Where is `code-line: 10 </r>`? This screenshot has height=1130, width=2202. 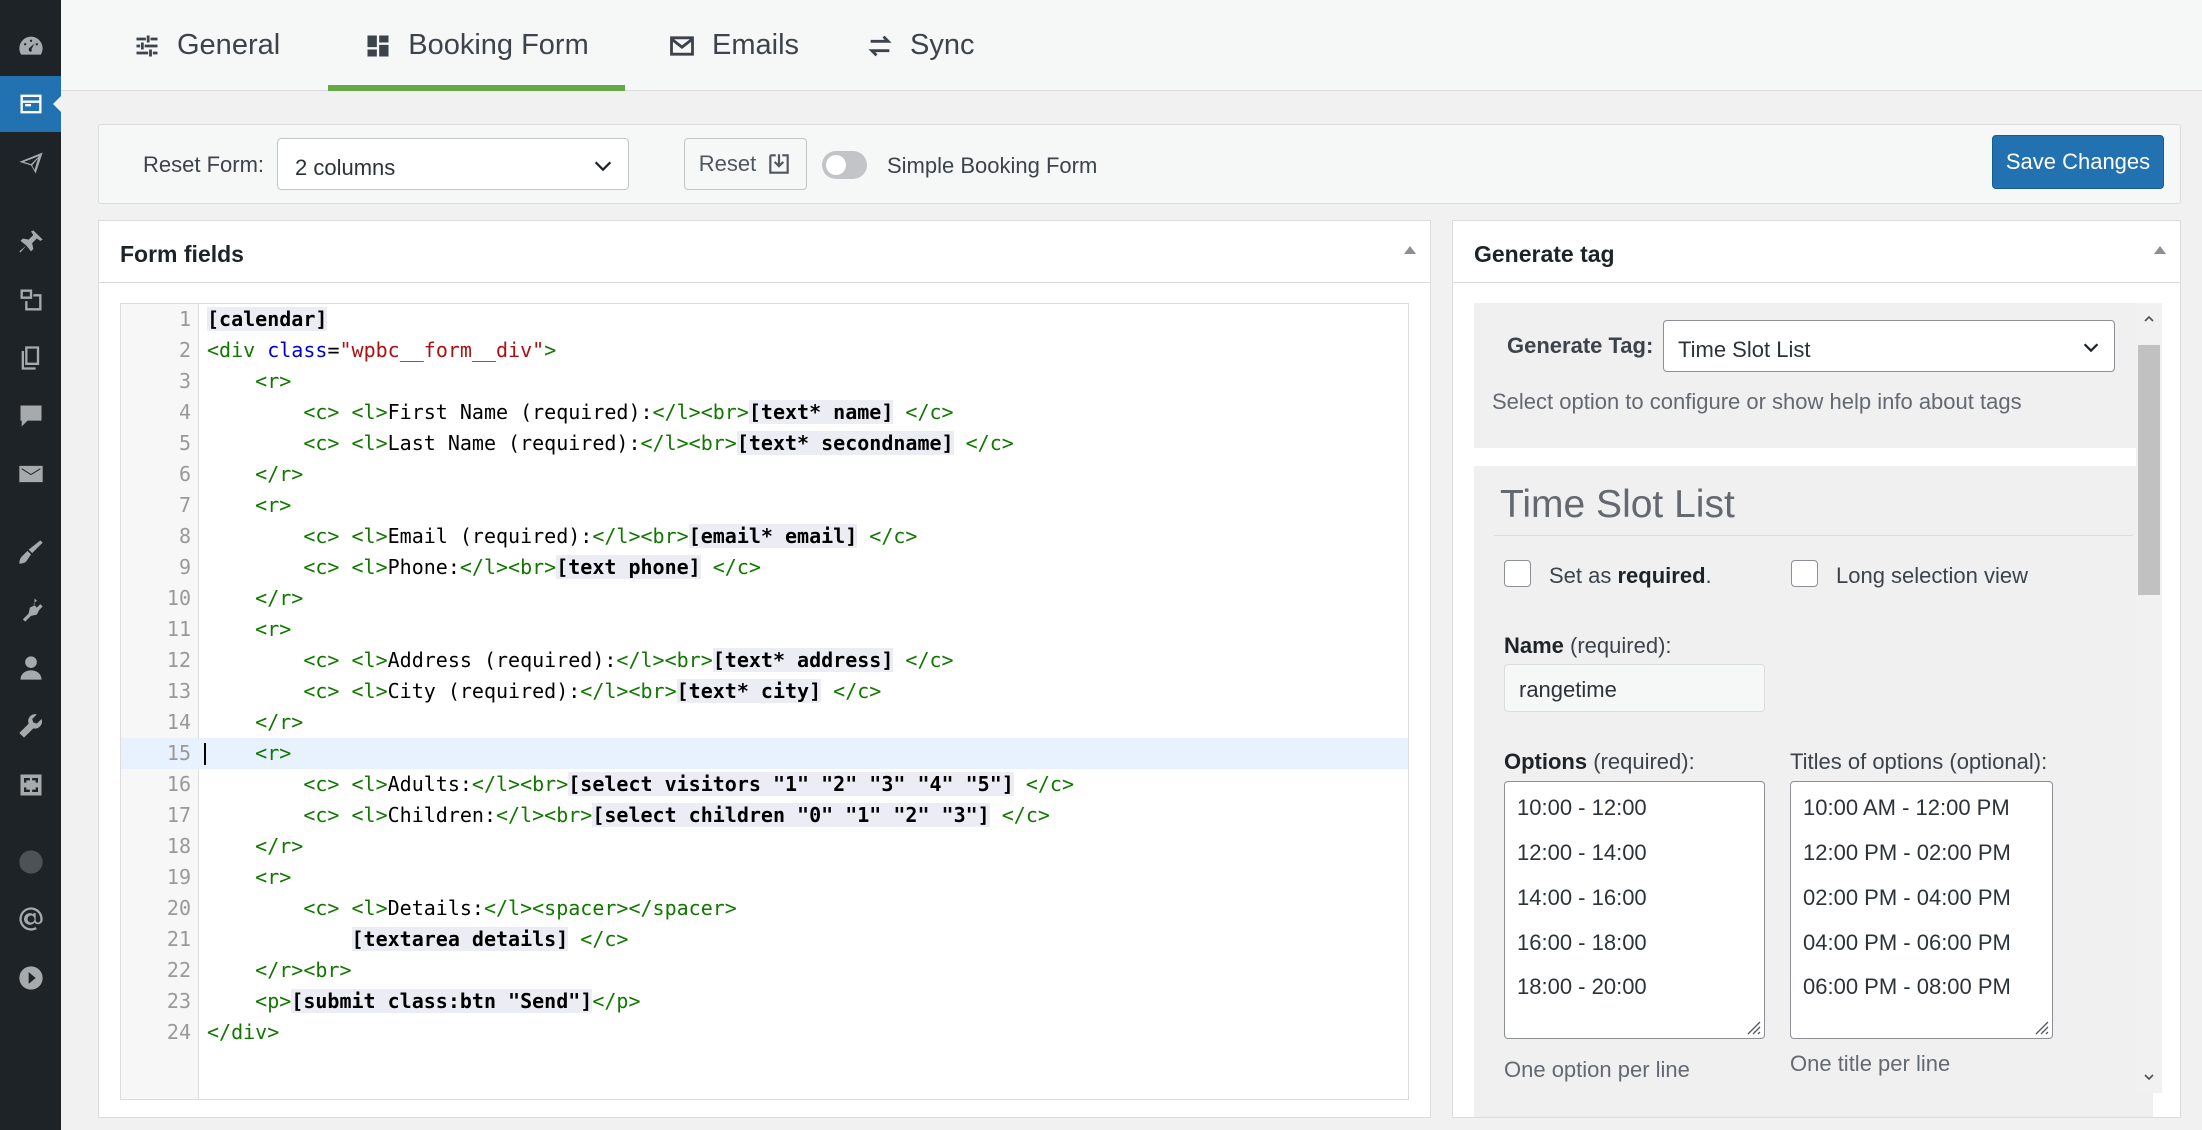
code-line: 10 </r> is located at coordinates (235, 598).